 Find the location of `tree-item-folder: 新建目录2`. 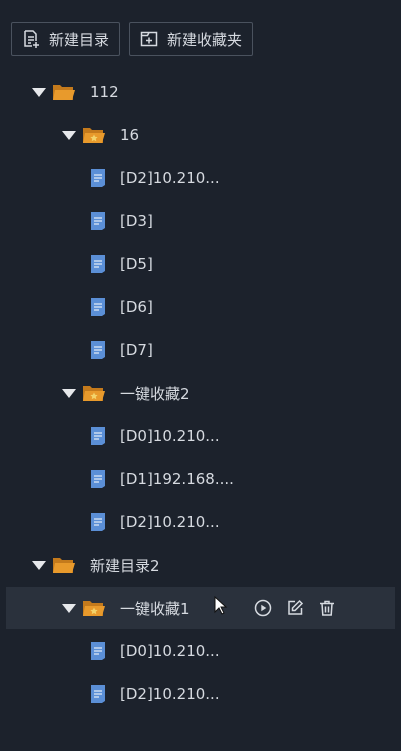

tree-item-folder: 新建目录2 is located at coordinates (200, 565).